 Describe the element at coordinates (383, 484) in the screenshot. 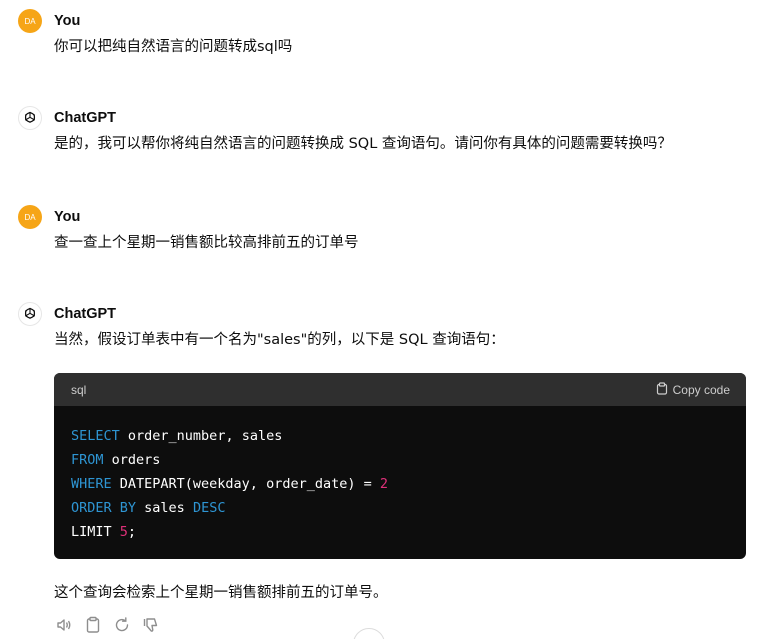

I see `code-number: 2` at that location.